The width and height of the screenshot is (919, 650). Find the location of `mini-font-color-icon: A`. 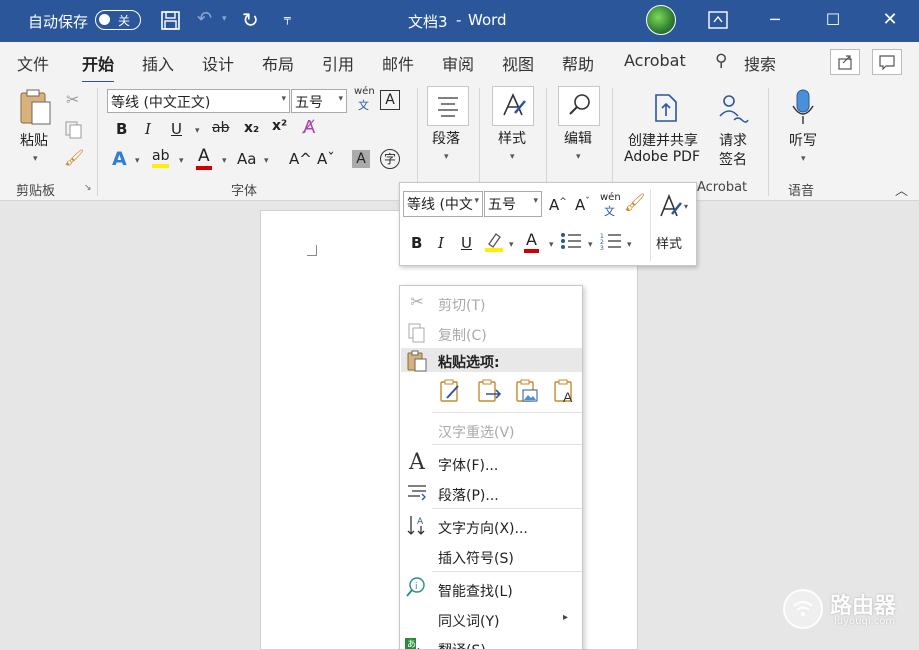

mini-font-color-icon: A is located at coordinates (531, 241).